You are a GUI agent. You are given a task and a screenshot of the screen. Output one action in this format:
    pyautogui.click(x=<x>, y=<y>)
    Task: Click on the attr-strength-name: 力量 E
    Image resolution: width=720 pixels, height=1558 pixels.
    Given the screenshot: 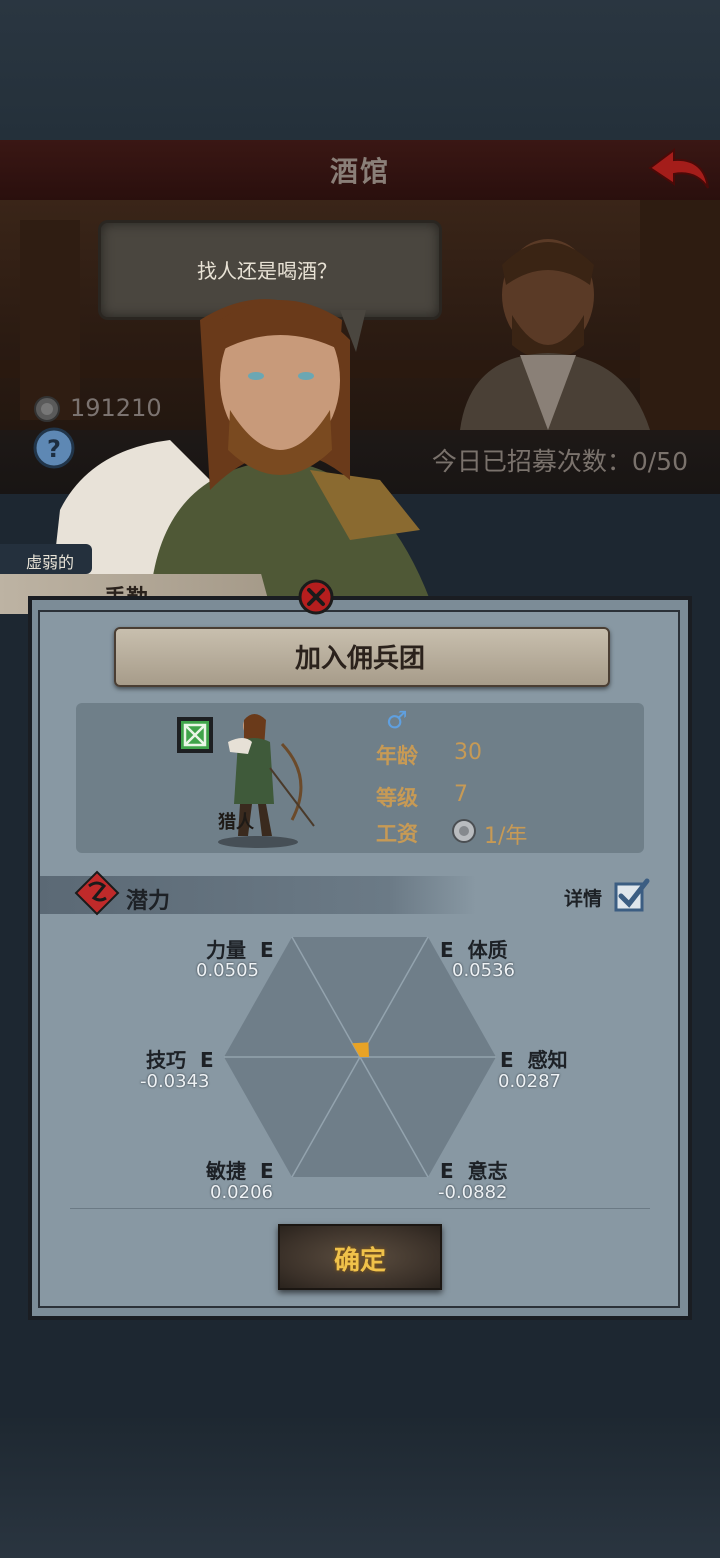 What is the action you would take?
    pyautogui.click(x=240, y=950)
    